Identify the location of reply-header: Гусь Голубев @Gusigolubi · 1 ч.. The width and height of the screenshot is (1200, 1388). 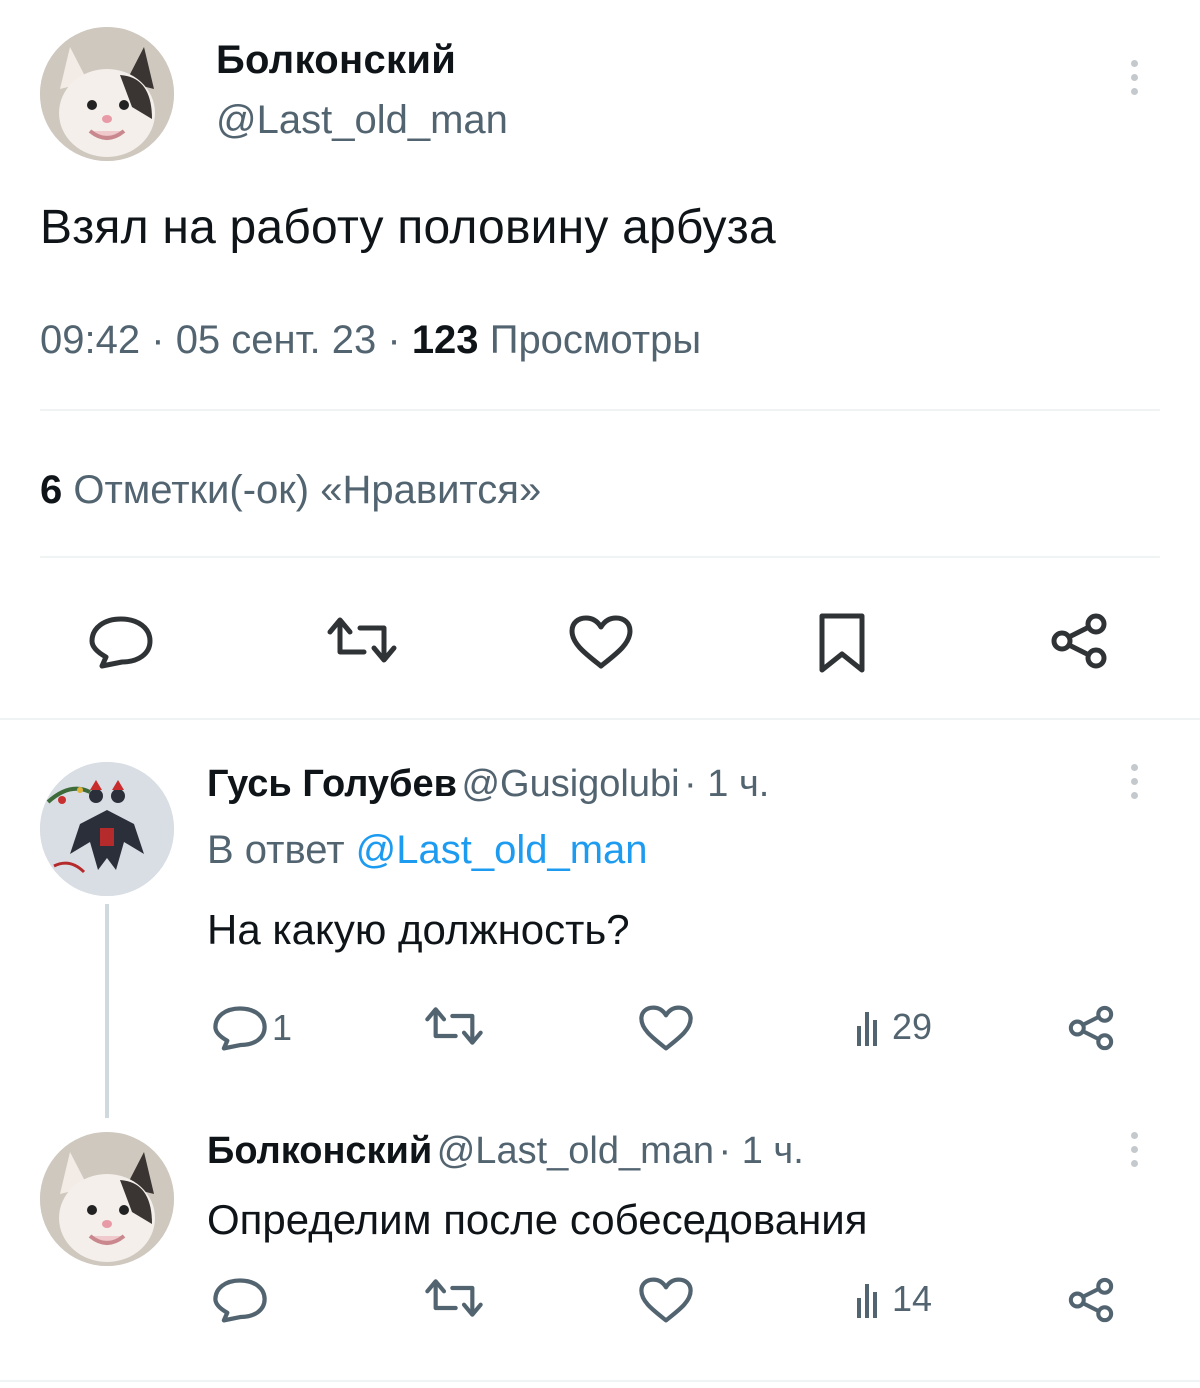
(488, 784).